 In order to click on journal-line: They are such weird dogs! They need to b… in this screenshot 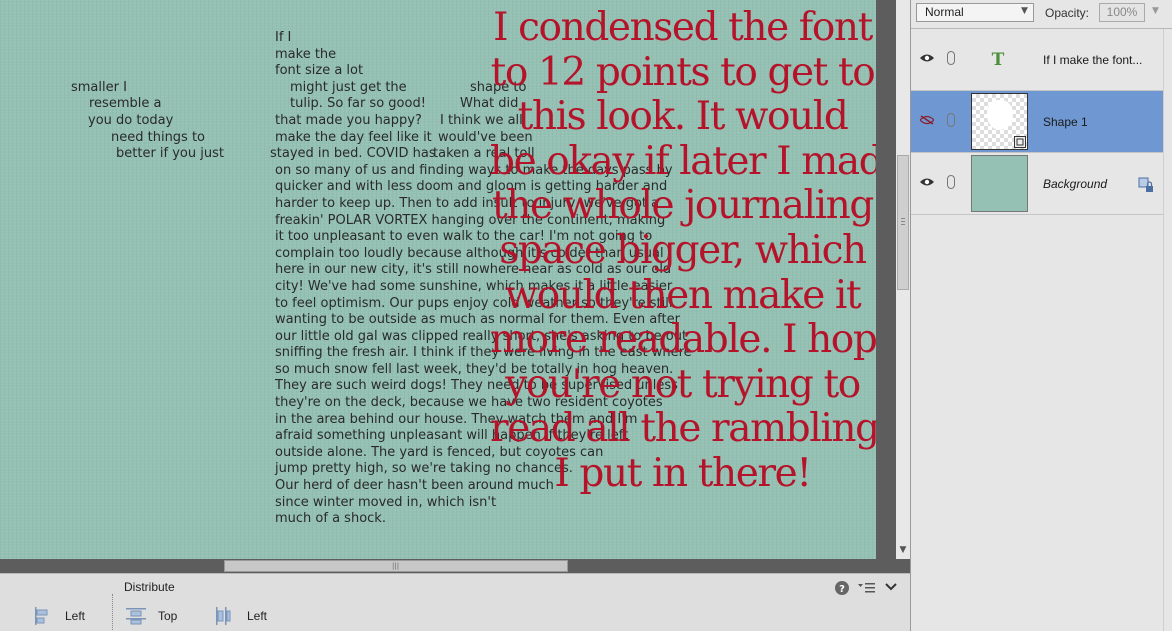, I will do `click(339, 386)`.